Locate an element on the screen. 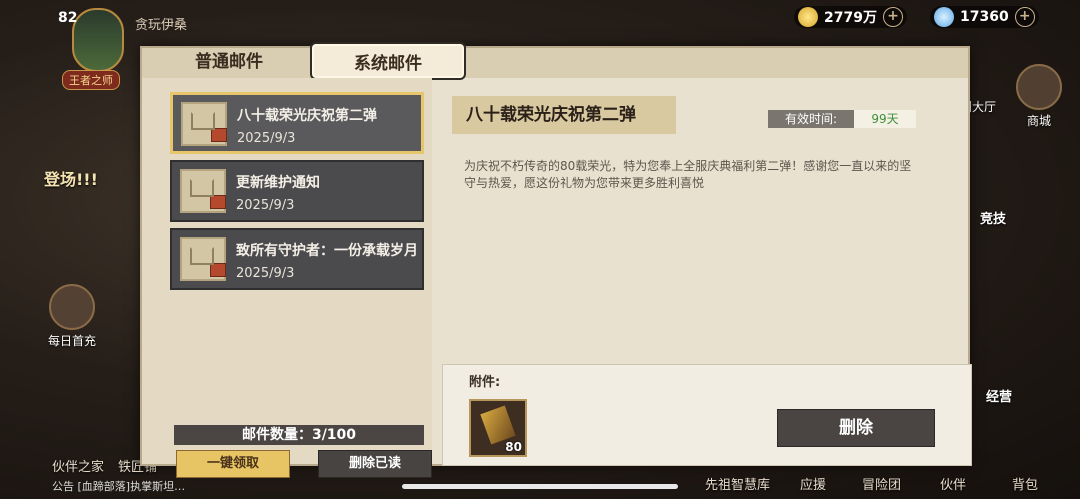 The image size is (1080, 499). valid-time-label: 有效时间: is located at coordinates (811, 119).